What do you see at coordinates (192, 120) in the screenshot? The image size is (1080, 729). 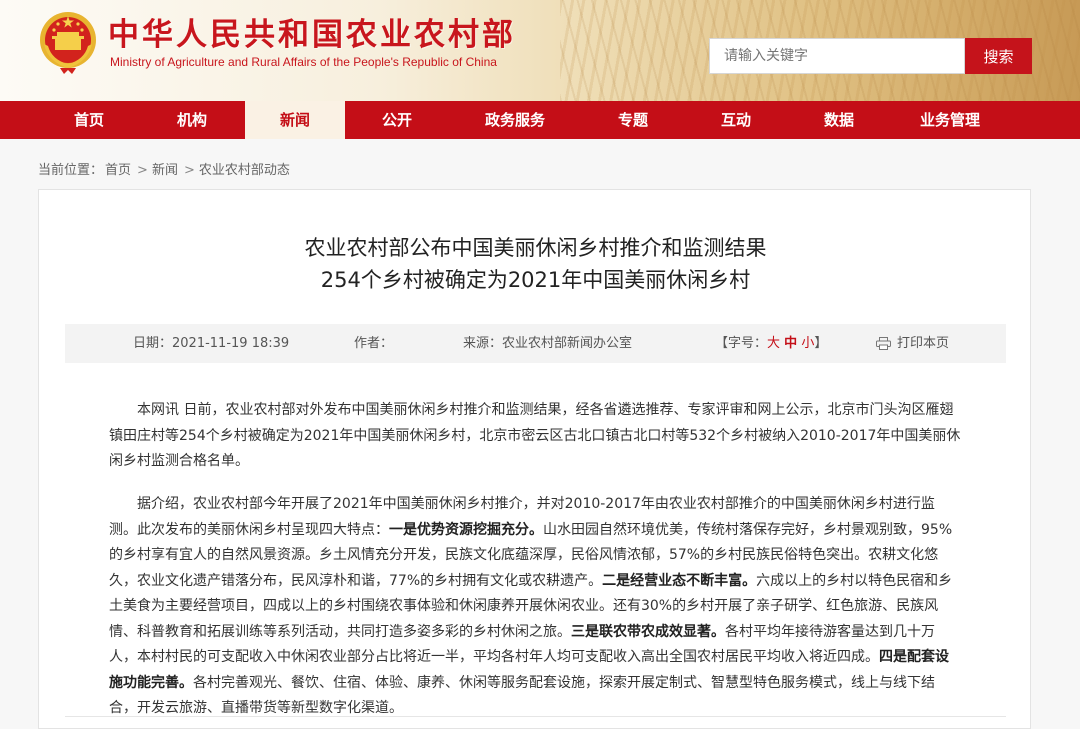 I see `nav-item-institutions: 机构` at bounding box center [192, 120].